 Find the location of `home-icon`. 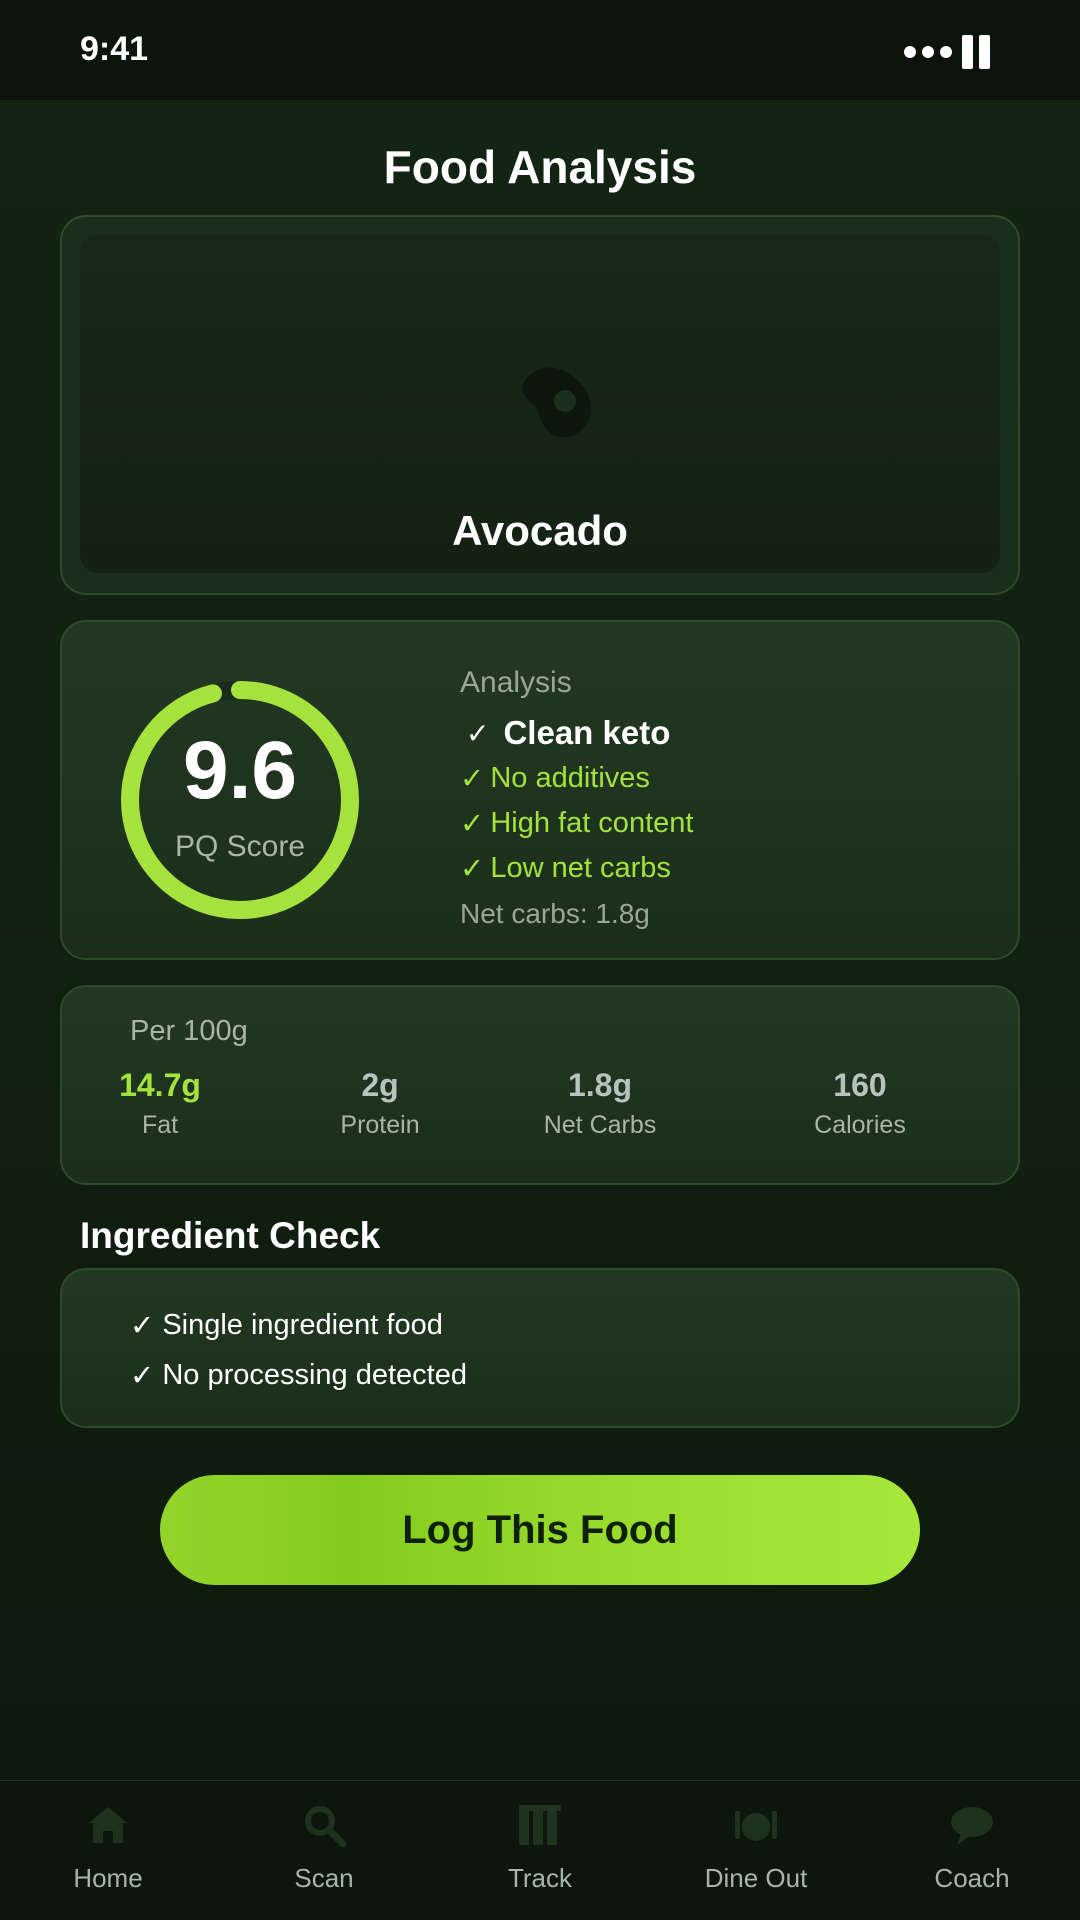

home-icon is located at coordinates (108, 1825).